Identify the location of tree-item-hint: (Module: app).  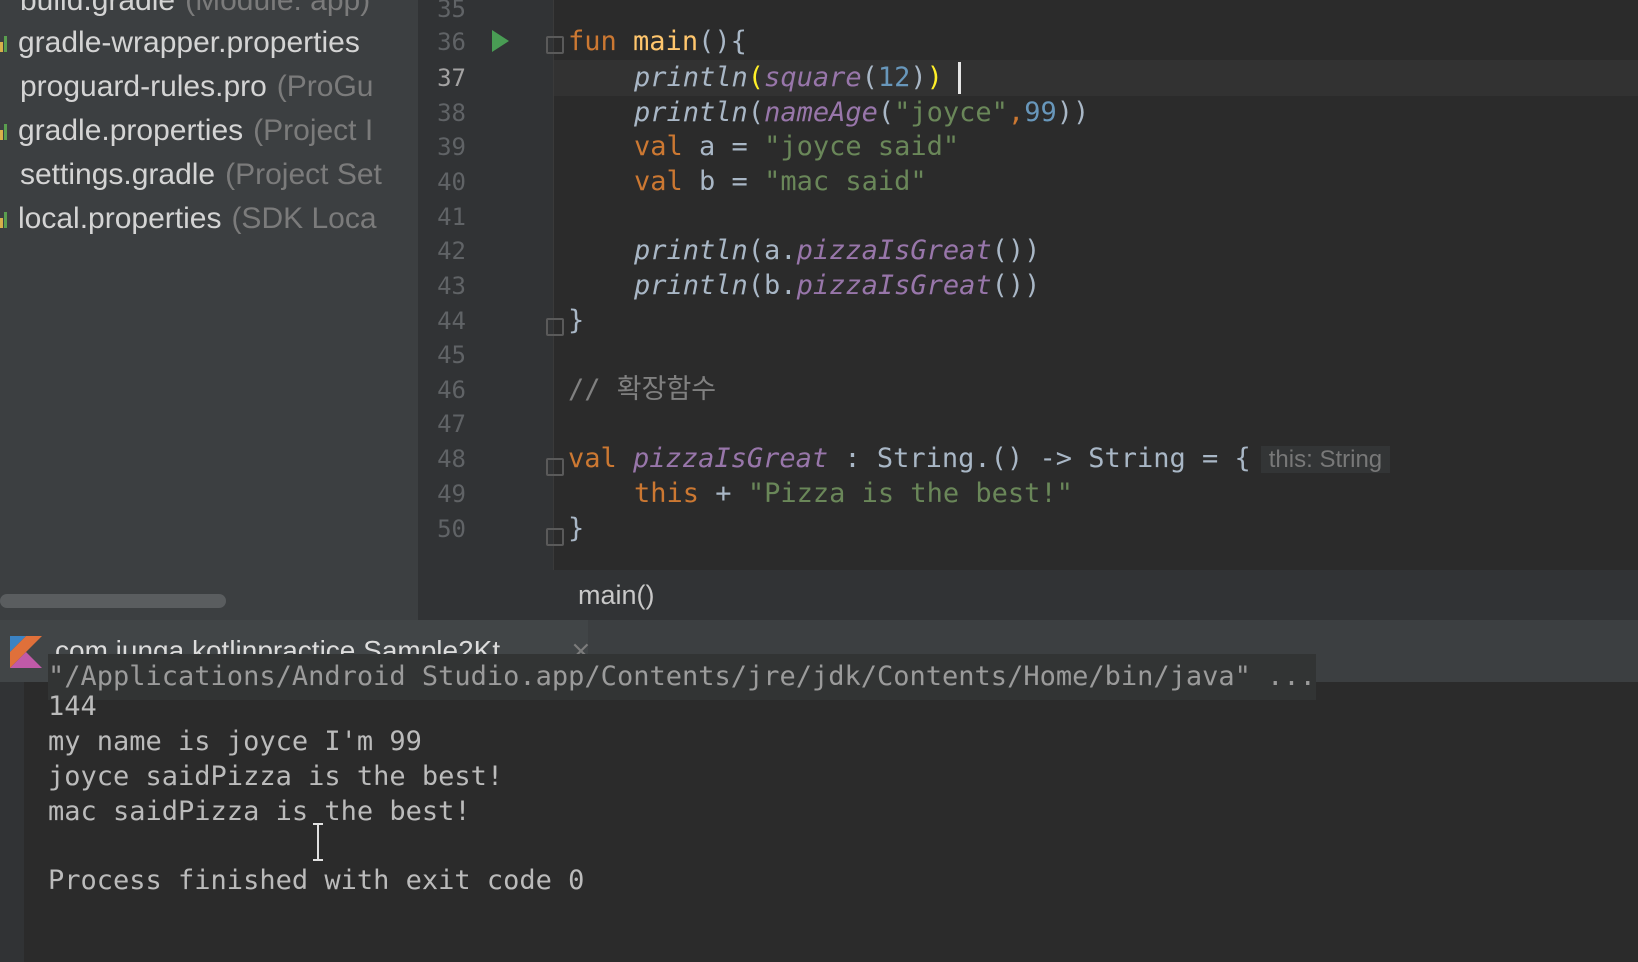
(278, 8).